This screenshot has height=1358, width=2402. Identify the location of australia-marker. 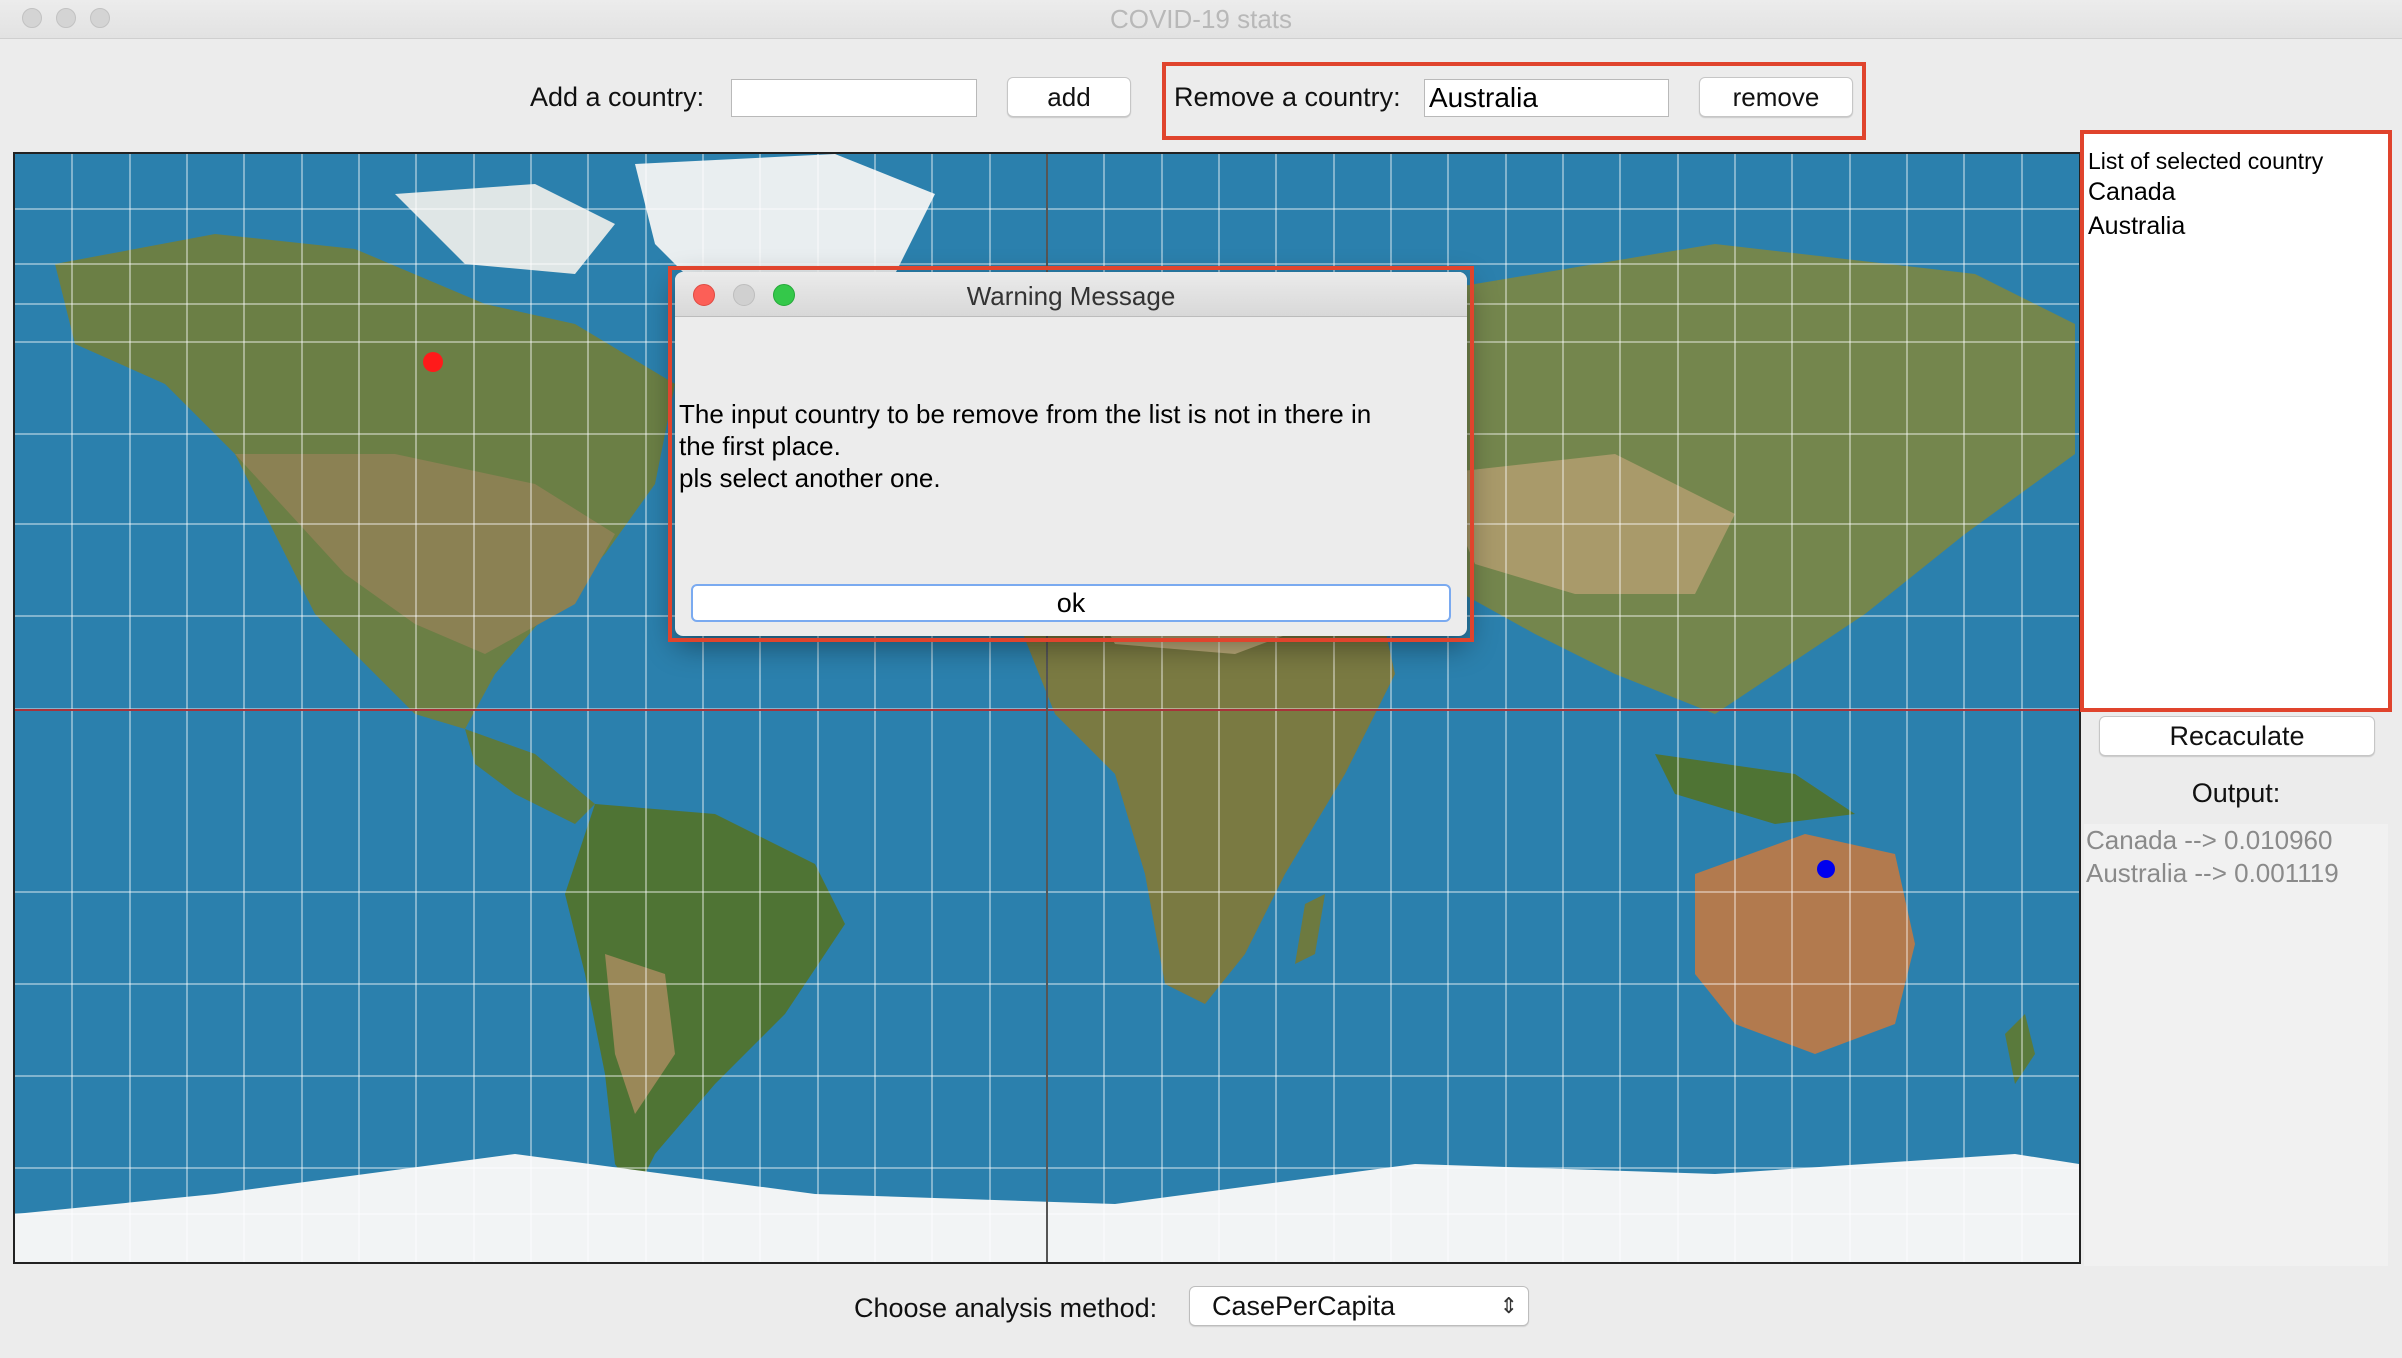
(1826, 869).